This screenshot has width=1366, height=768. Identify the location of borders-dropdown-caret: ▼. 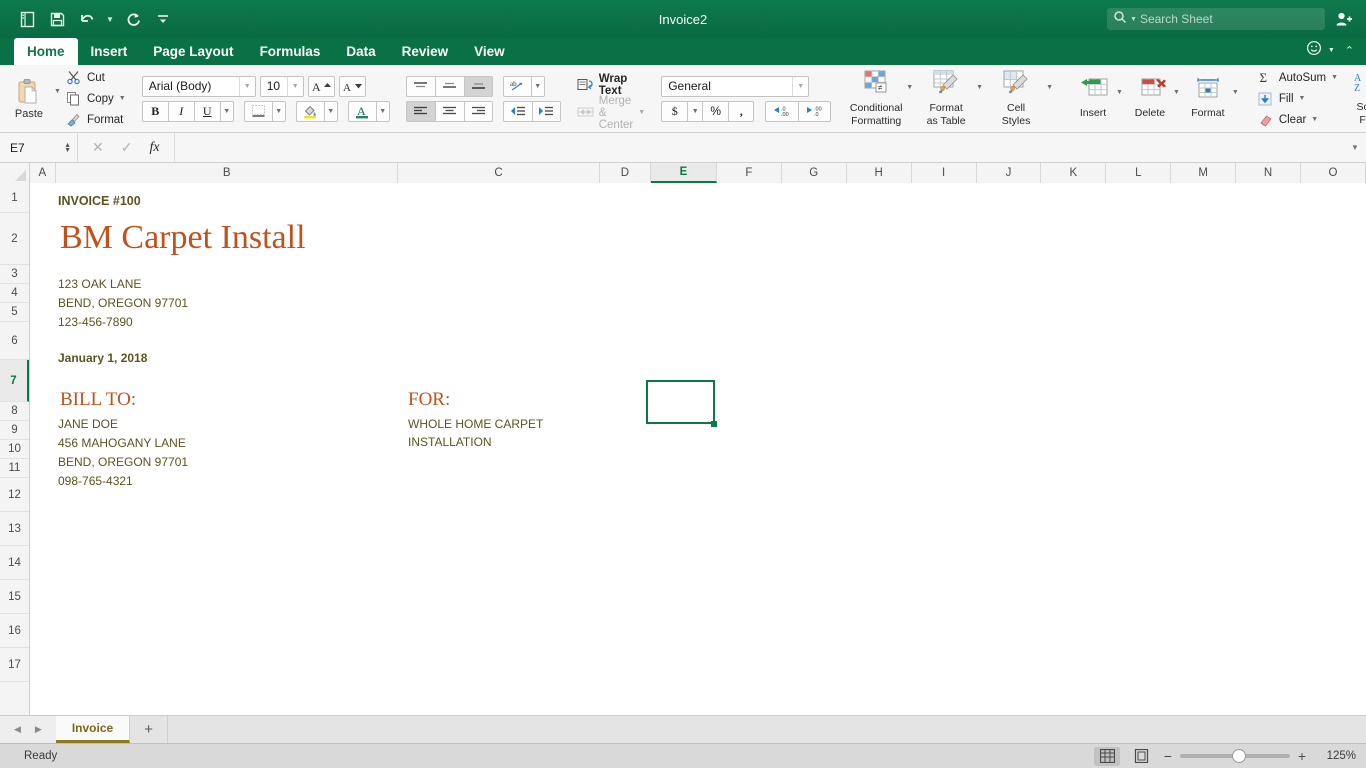
(278, 111).